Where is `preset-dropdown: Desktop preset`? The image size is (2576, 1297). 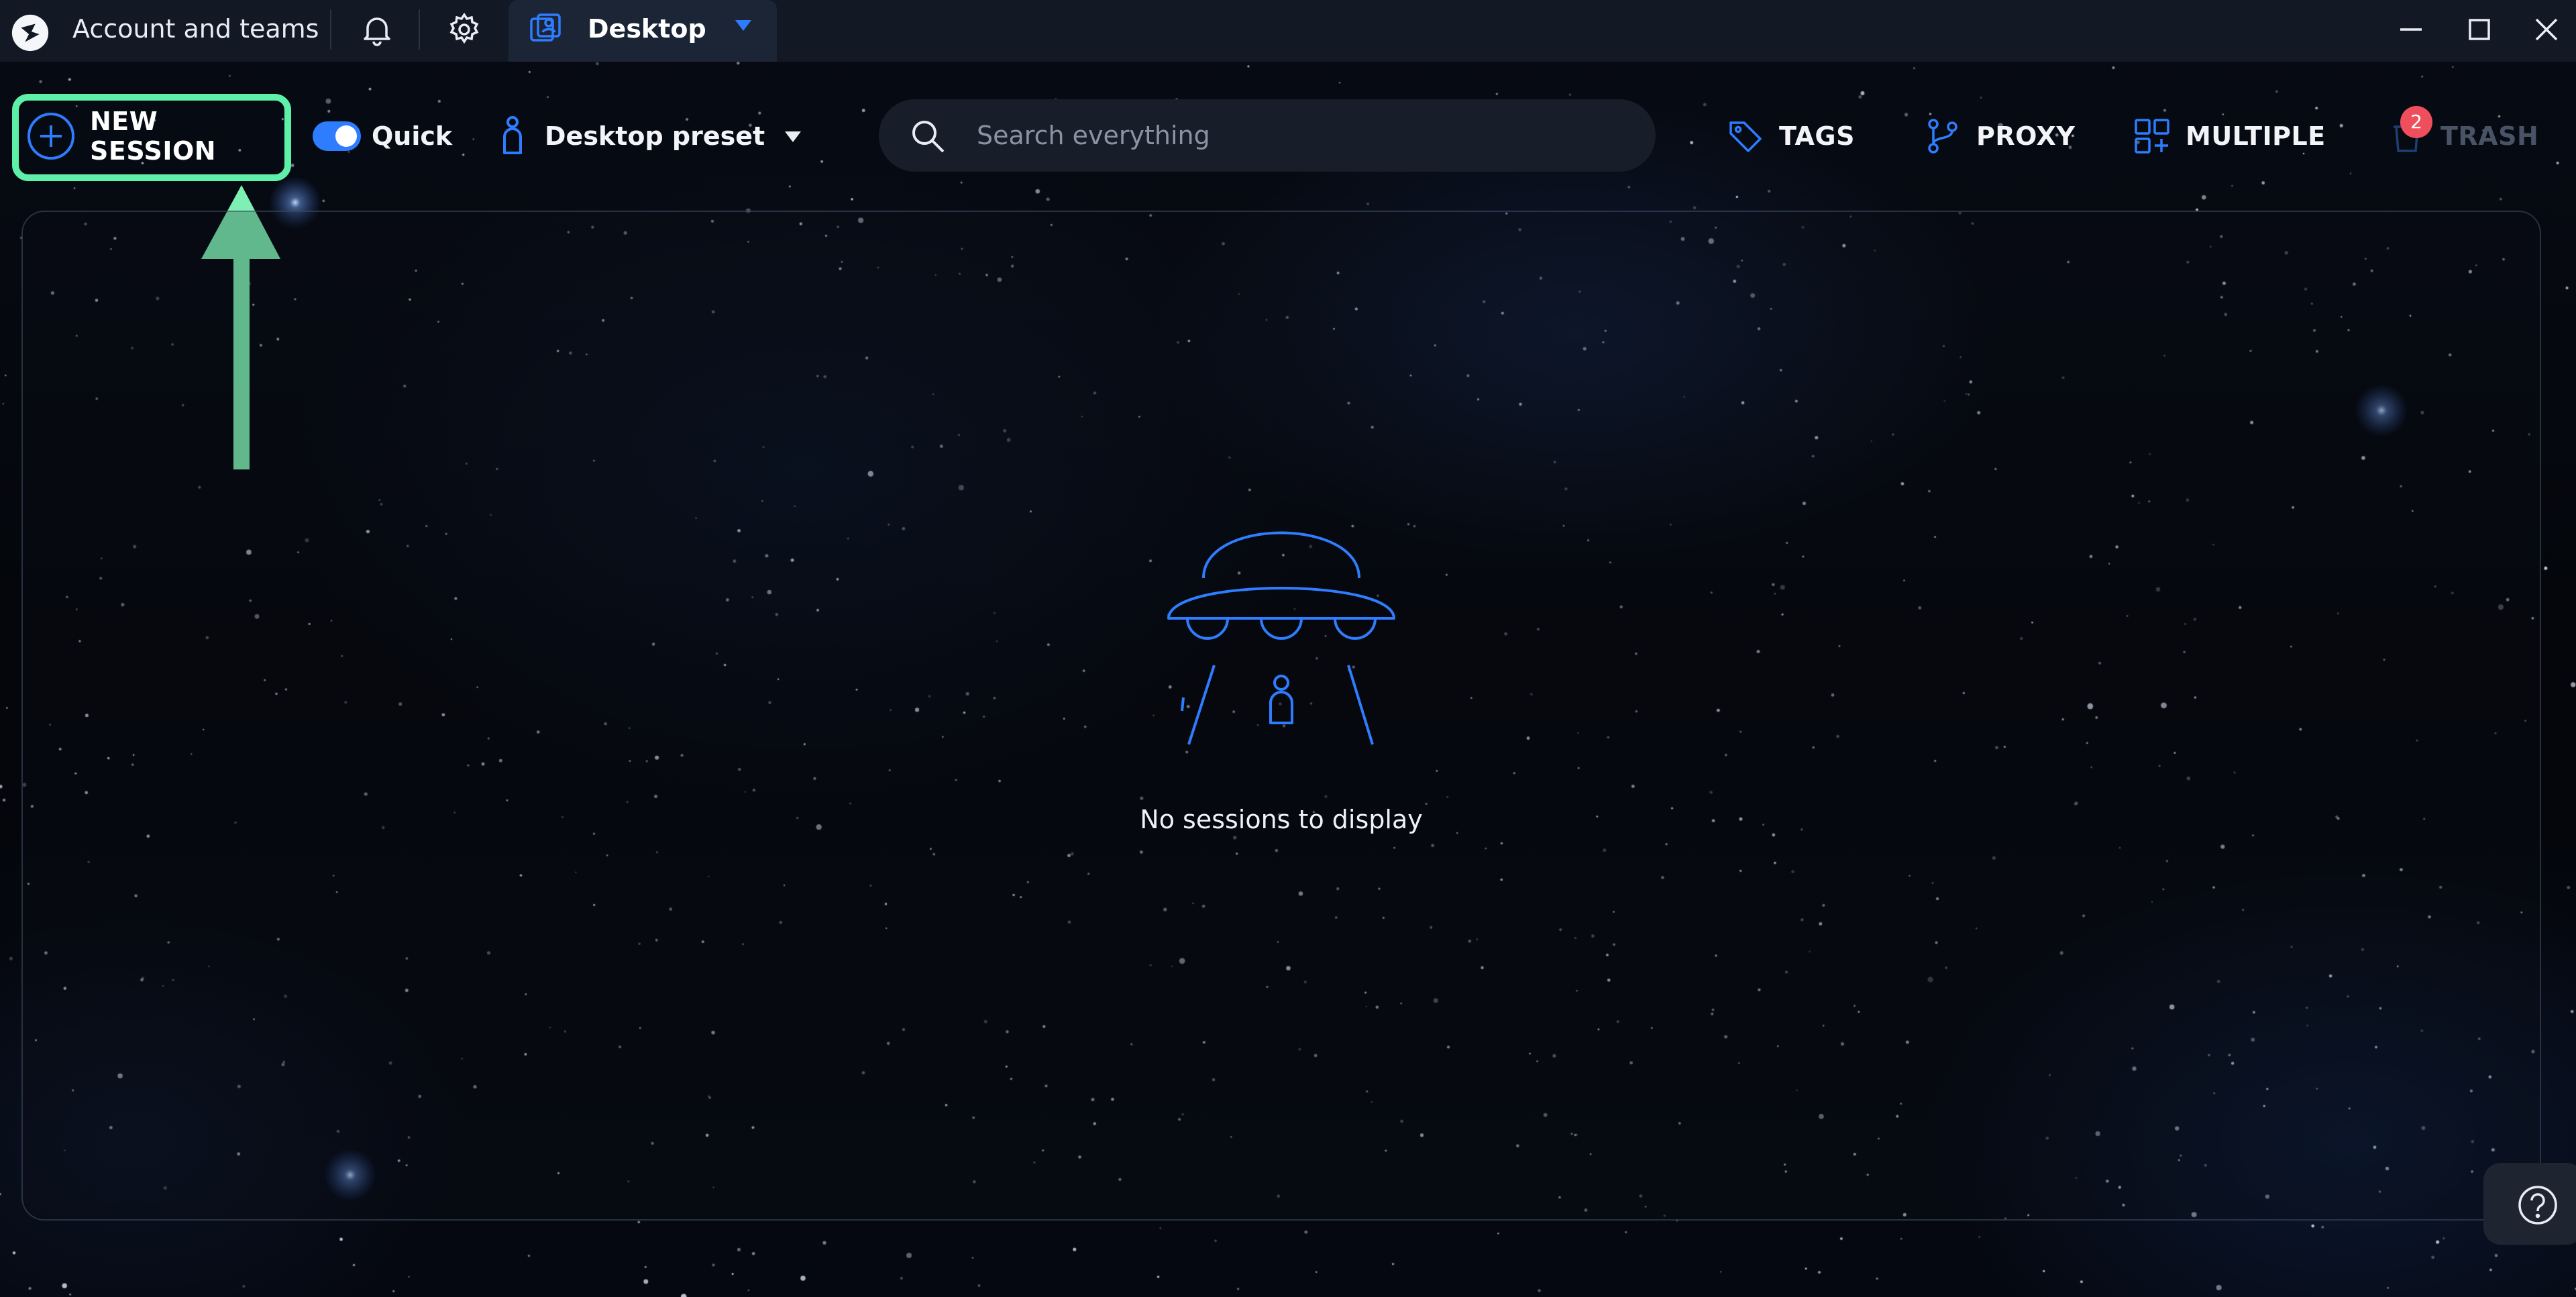
preset-dropdown: Desktop preset is located at coordinates (651, 136).